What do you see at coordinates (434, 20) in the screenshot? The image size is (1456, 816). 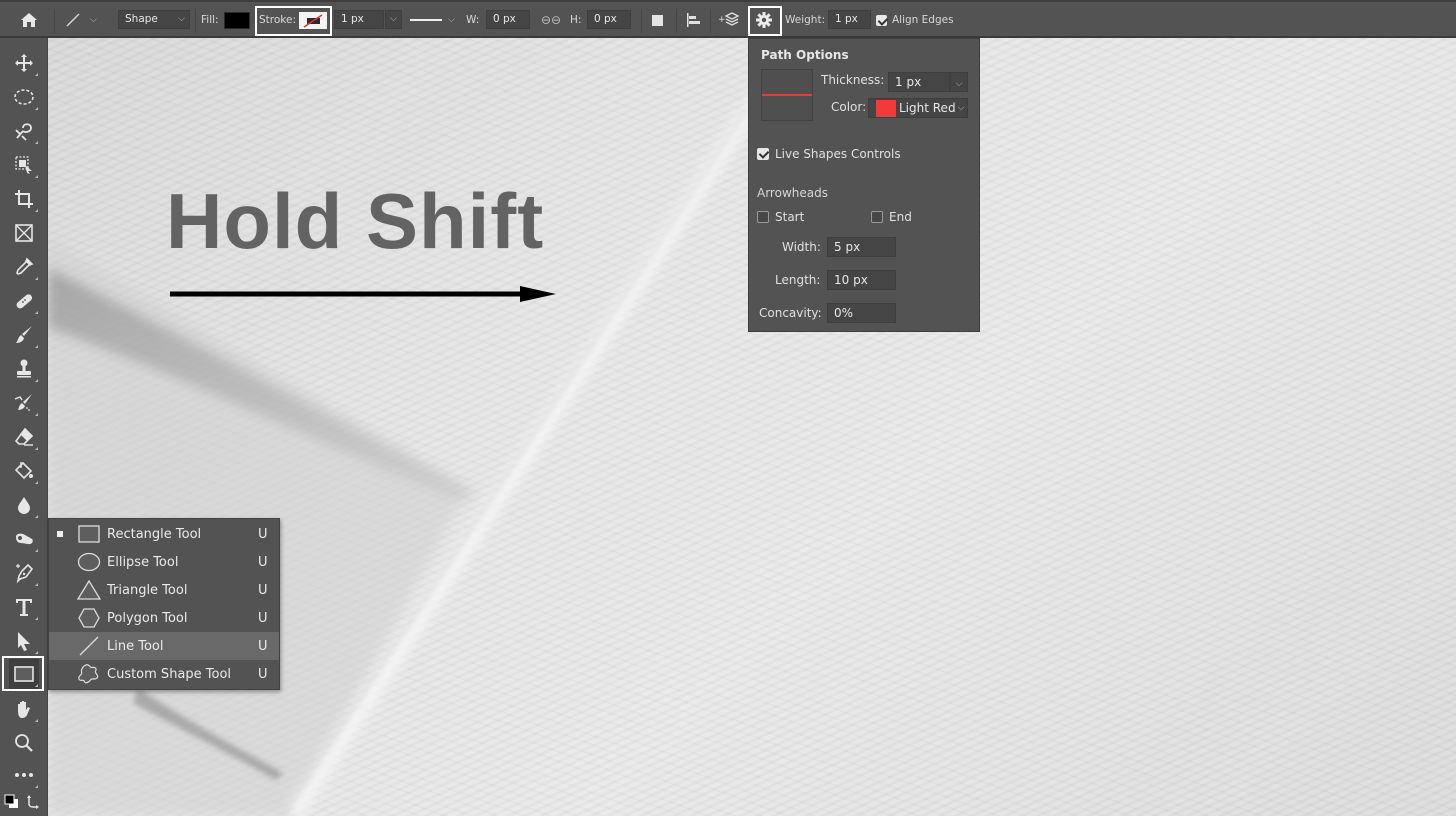 I see `stroke-style-select: ⌵` at bounding box center [434, 20].